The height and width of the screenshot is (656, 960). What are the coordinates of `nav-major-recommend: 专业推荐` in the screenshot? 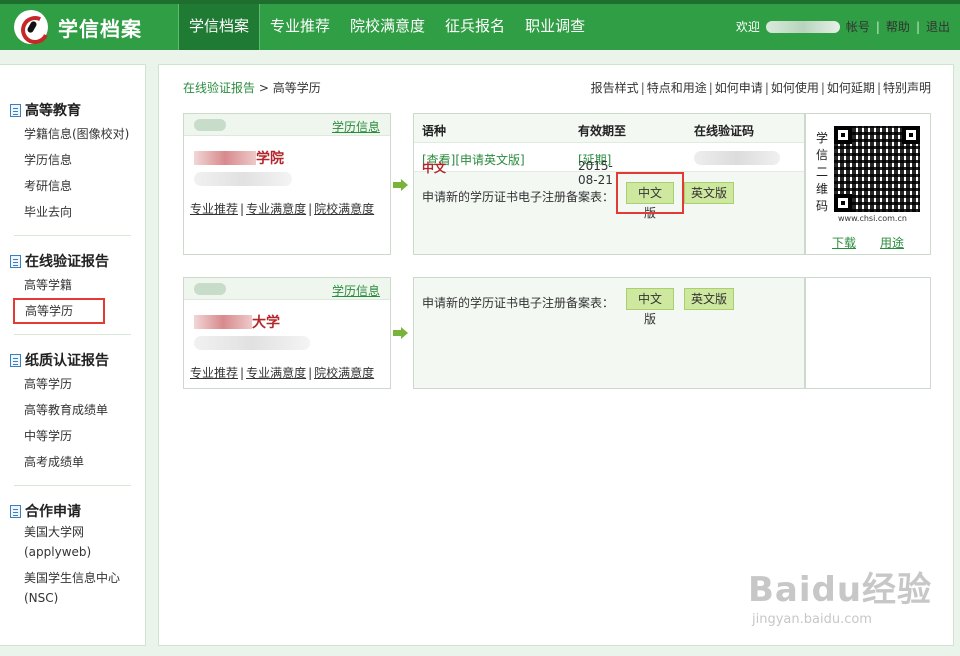 It's located at (300, 27).